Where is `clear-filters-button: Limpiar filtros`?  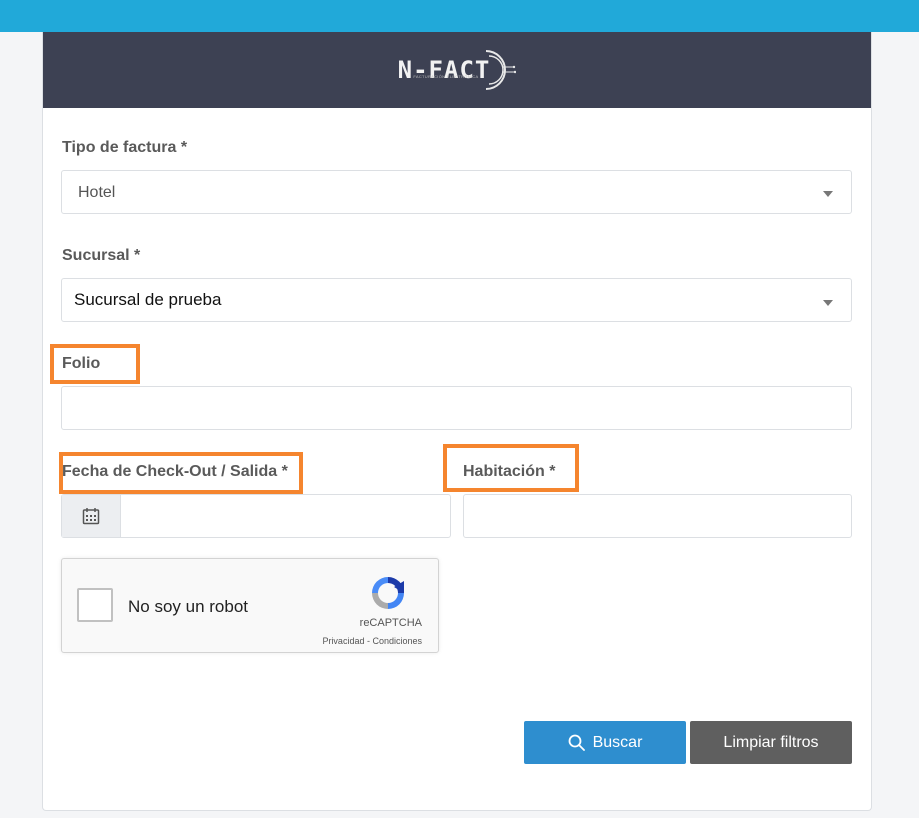
clear-filters-button: Limpiar filtros is located at coordinates (771, 742).